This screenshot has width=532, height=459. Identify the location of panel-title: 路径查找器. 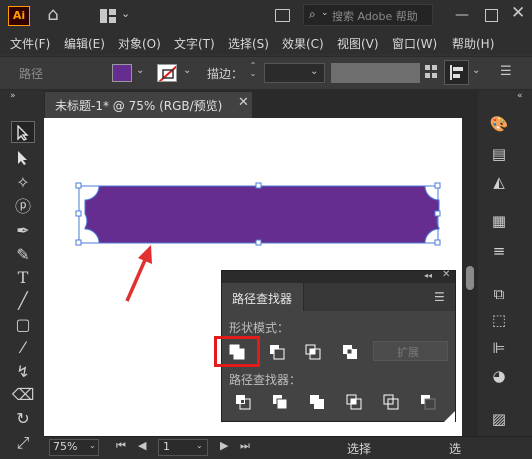
(262, 299).